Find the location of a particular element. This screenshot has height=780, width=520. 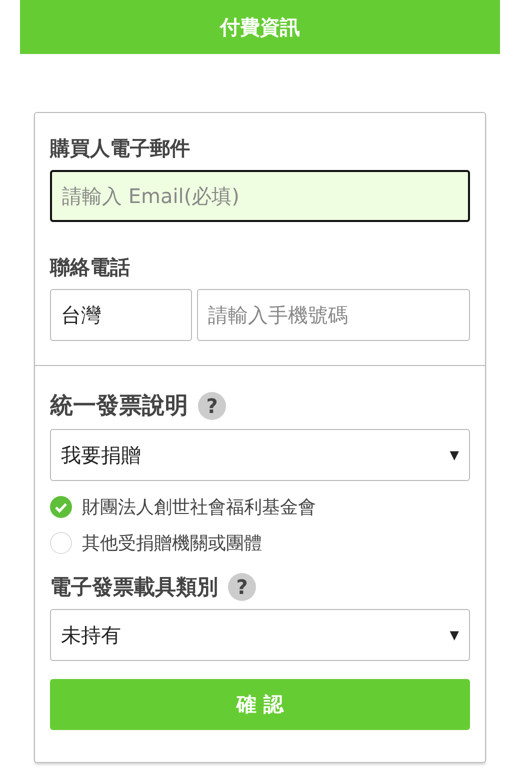

invoice-select: 我要捐贈 ▼ is located at coordinates (260, 455).